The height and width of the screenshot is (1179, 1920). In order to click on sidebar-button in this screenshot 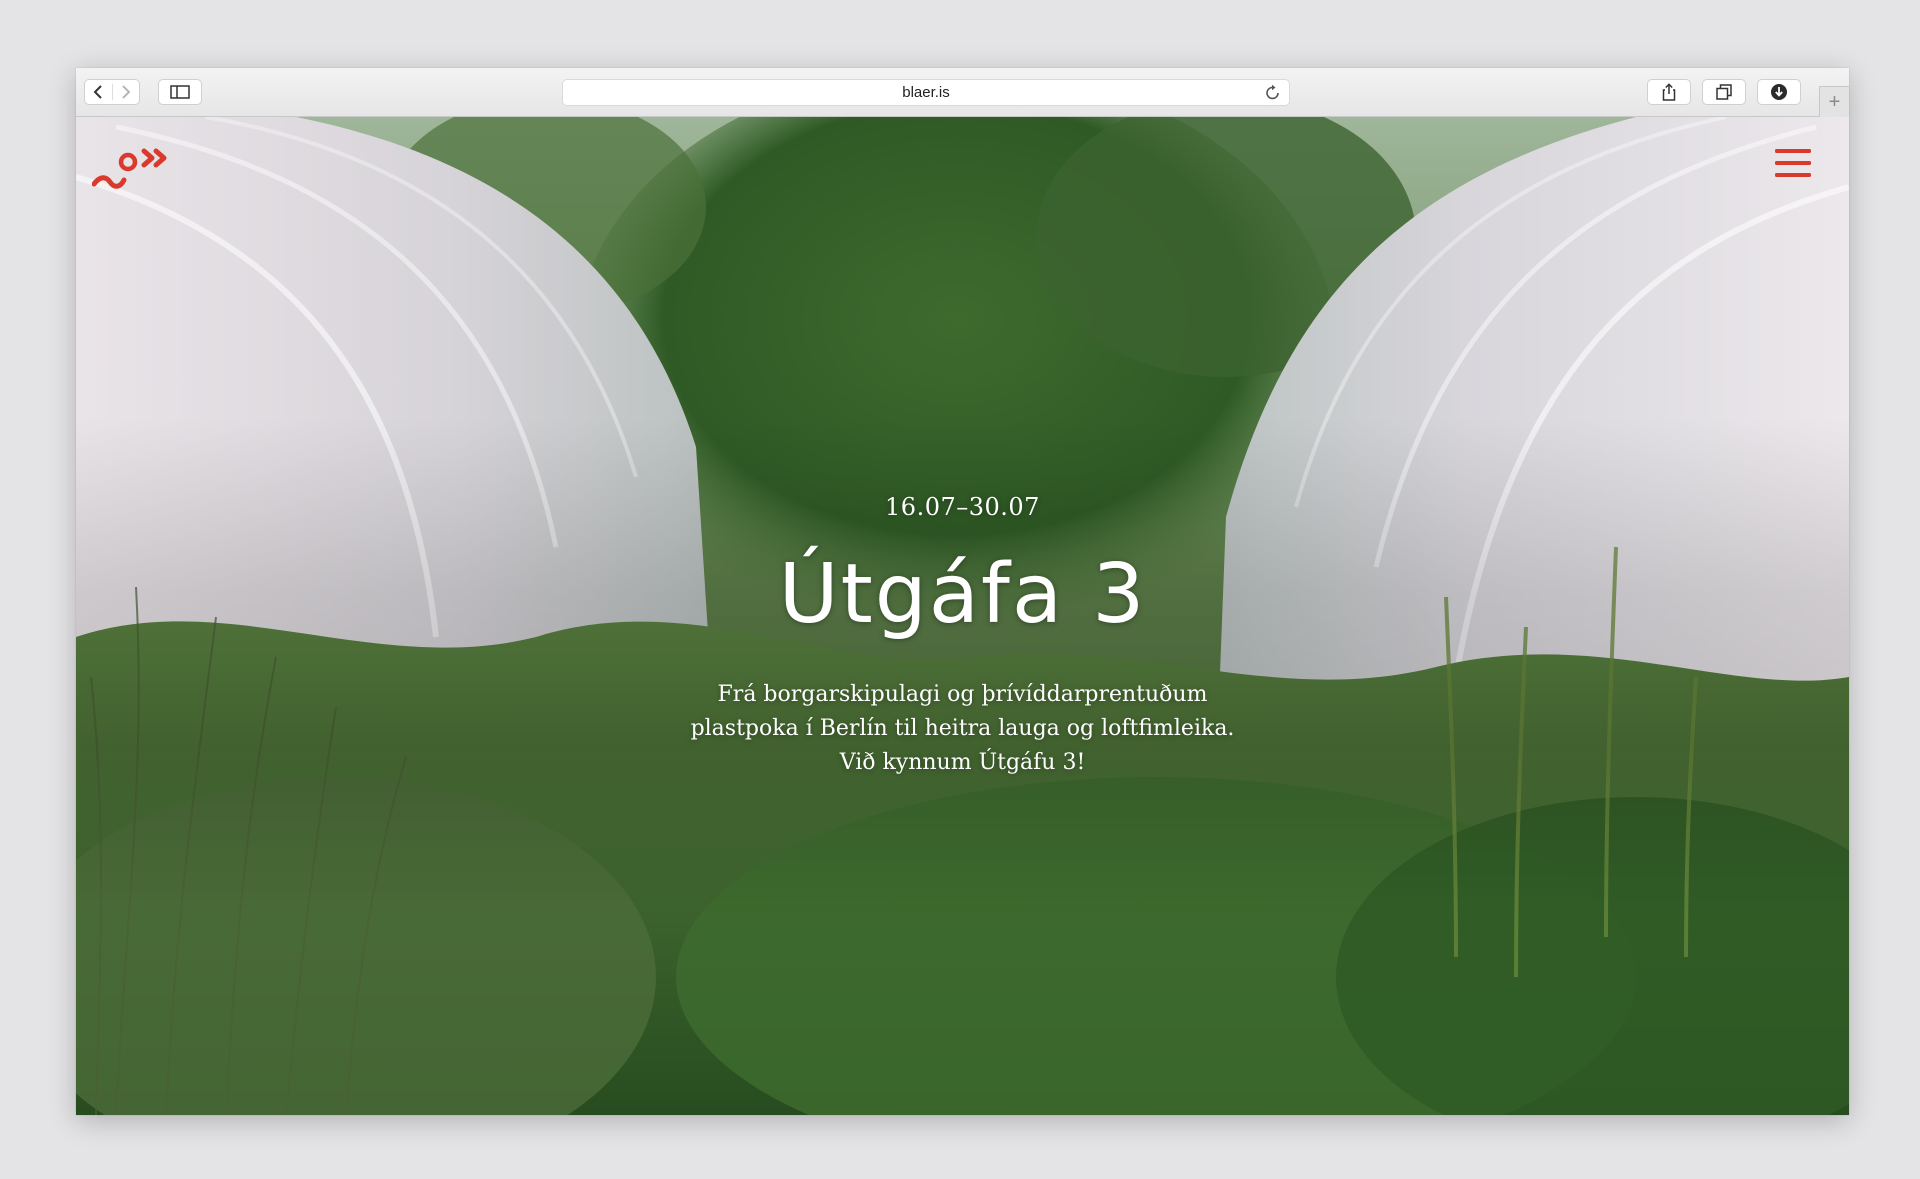, I will do `click(180, 92)`.